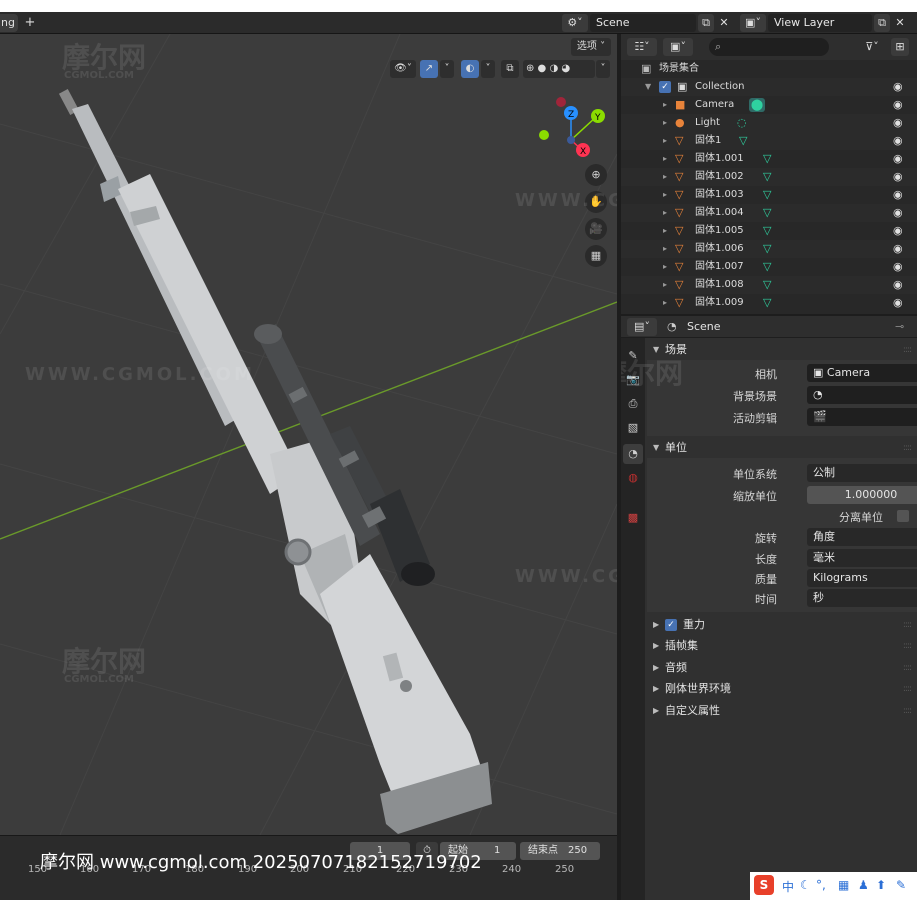 The width and height of the screenshot is (917, 900). Describe the element at coordinates (782, 689) in the screenshot. I see `rigid-body-world-section-header: ▶ 刚体世界环境 ::::` at that location.